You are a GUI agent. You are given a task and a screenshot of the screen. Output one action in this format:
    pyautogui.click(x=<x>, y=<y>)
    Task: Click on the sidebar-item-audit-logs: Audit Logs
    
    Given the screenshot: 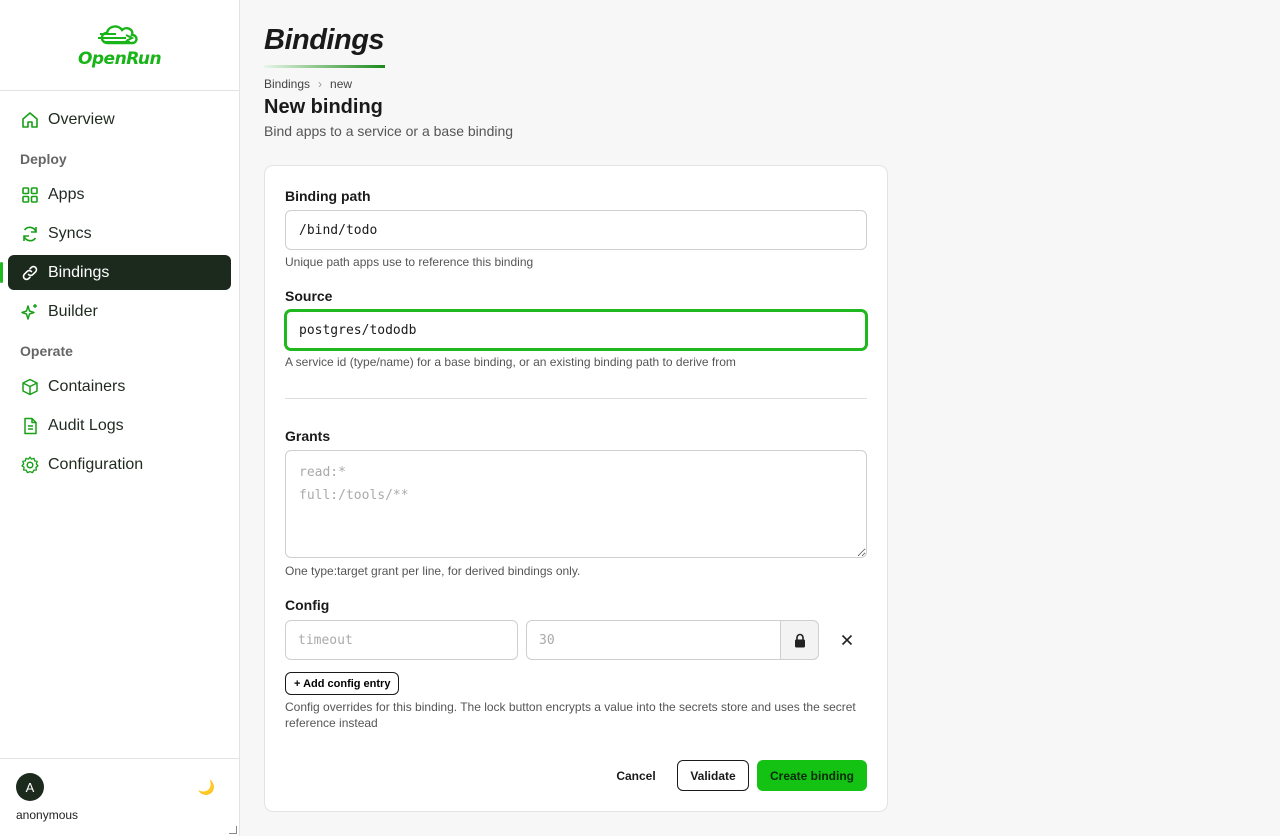 What is the action you would take?
    pyautogui.click(x=119, y=425)
    